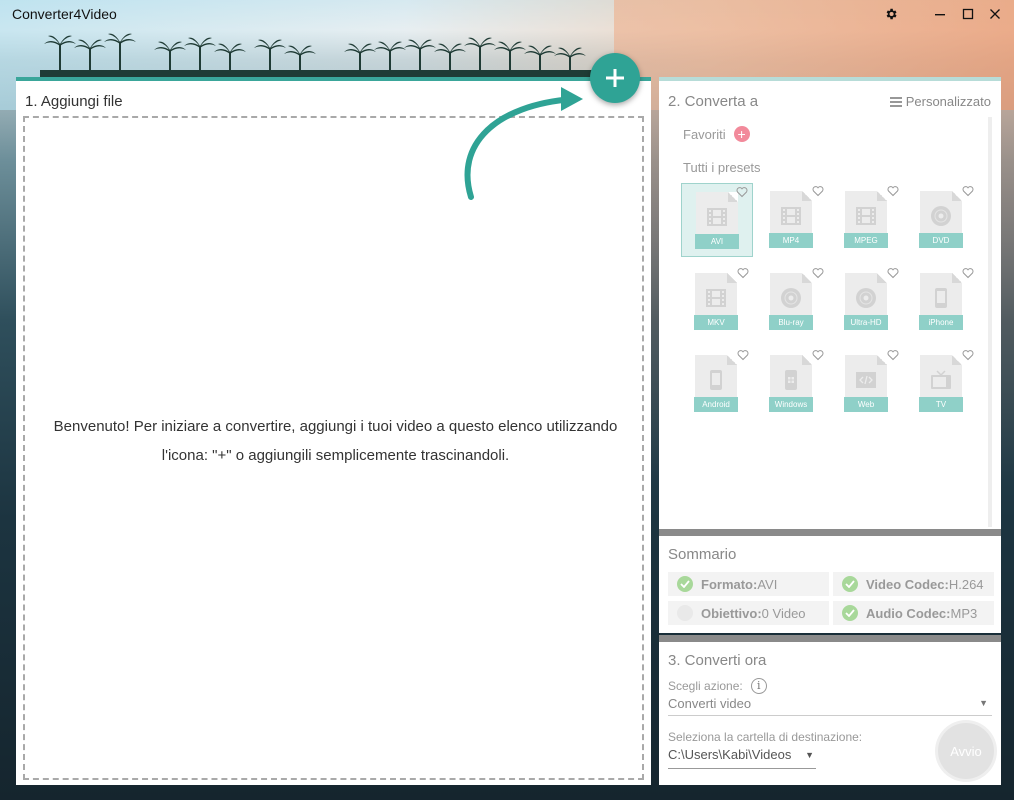 This screenshot has width=1014, height=800. I want to click on preset-avi: AVI, so click(717, 220).